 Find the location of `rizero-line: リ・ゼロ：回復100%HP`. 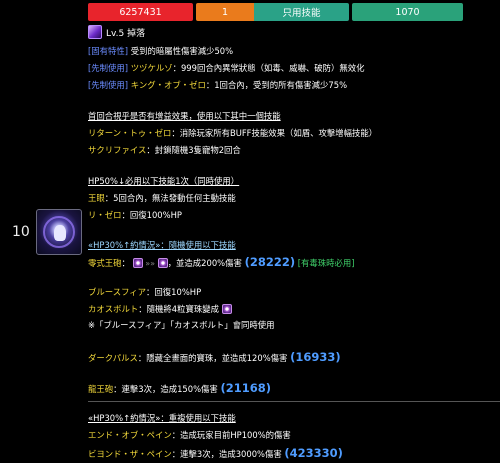

rizero-line: リ・ゼロ：回復100%HP is located at coordinates (135, 215).